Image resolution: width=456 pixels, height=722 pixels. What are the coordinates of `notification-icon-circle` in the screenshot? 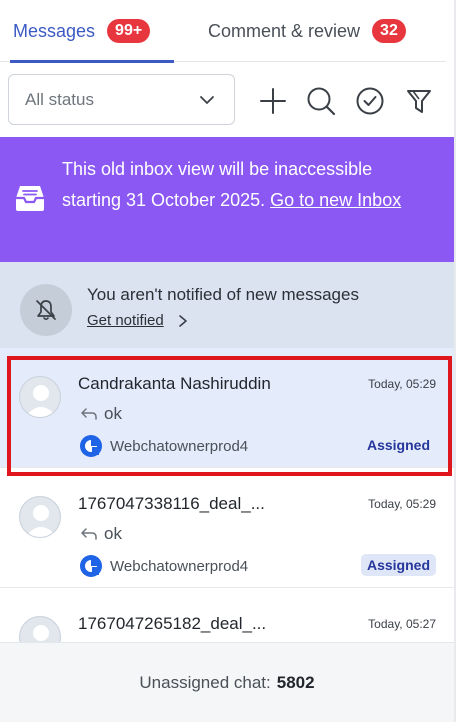 It's located at (46, 310).